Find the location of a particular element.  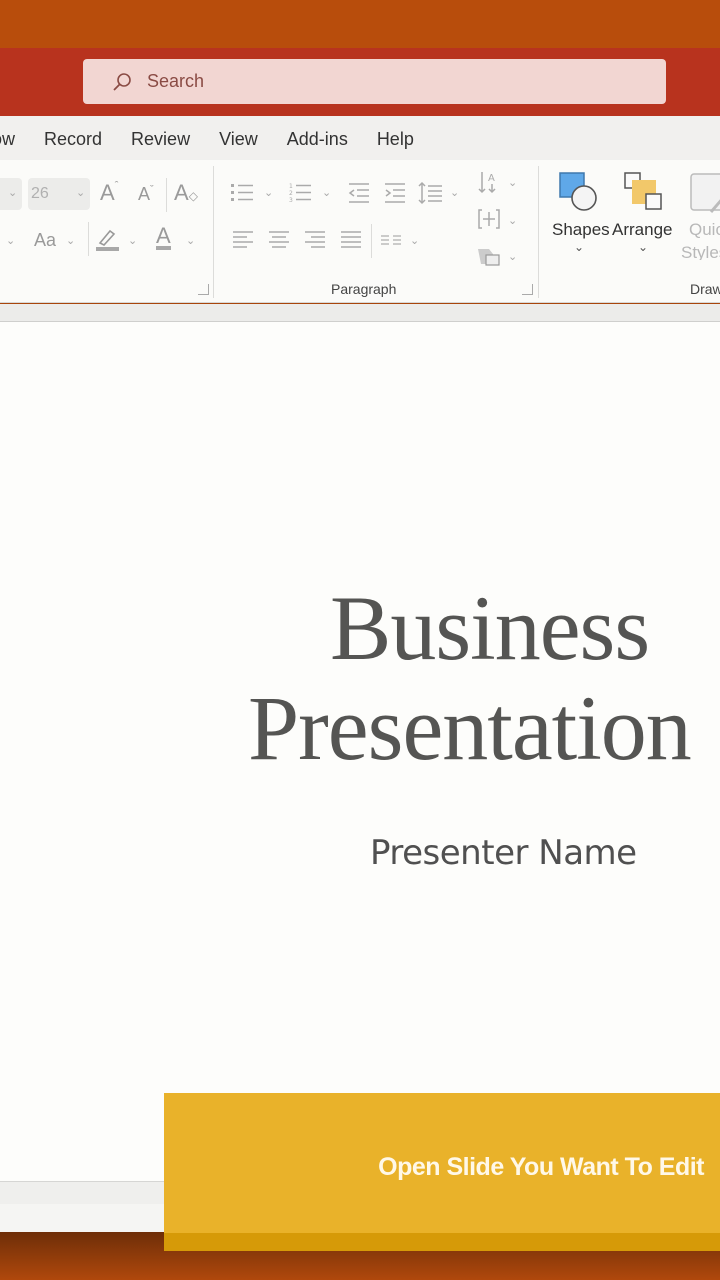

slide-title-line2: Presentation is located at coordinates (470, 728).